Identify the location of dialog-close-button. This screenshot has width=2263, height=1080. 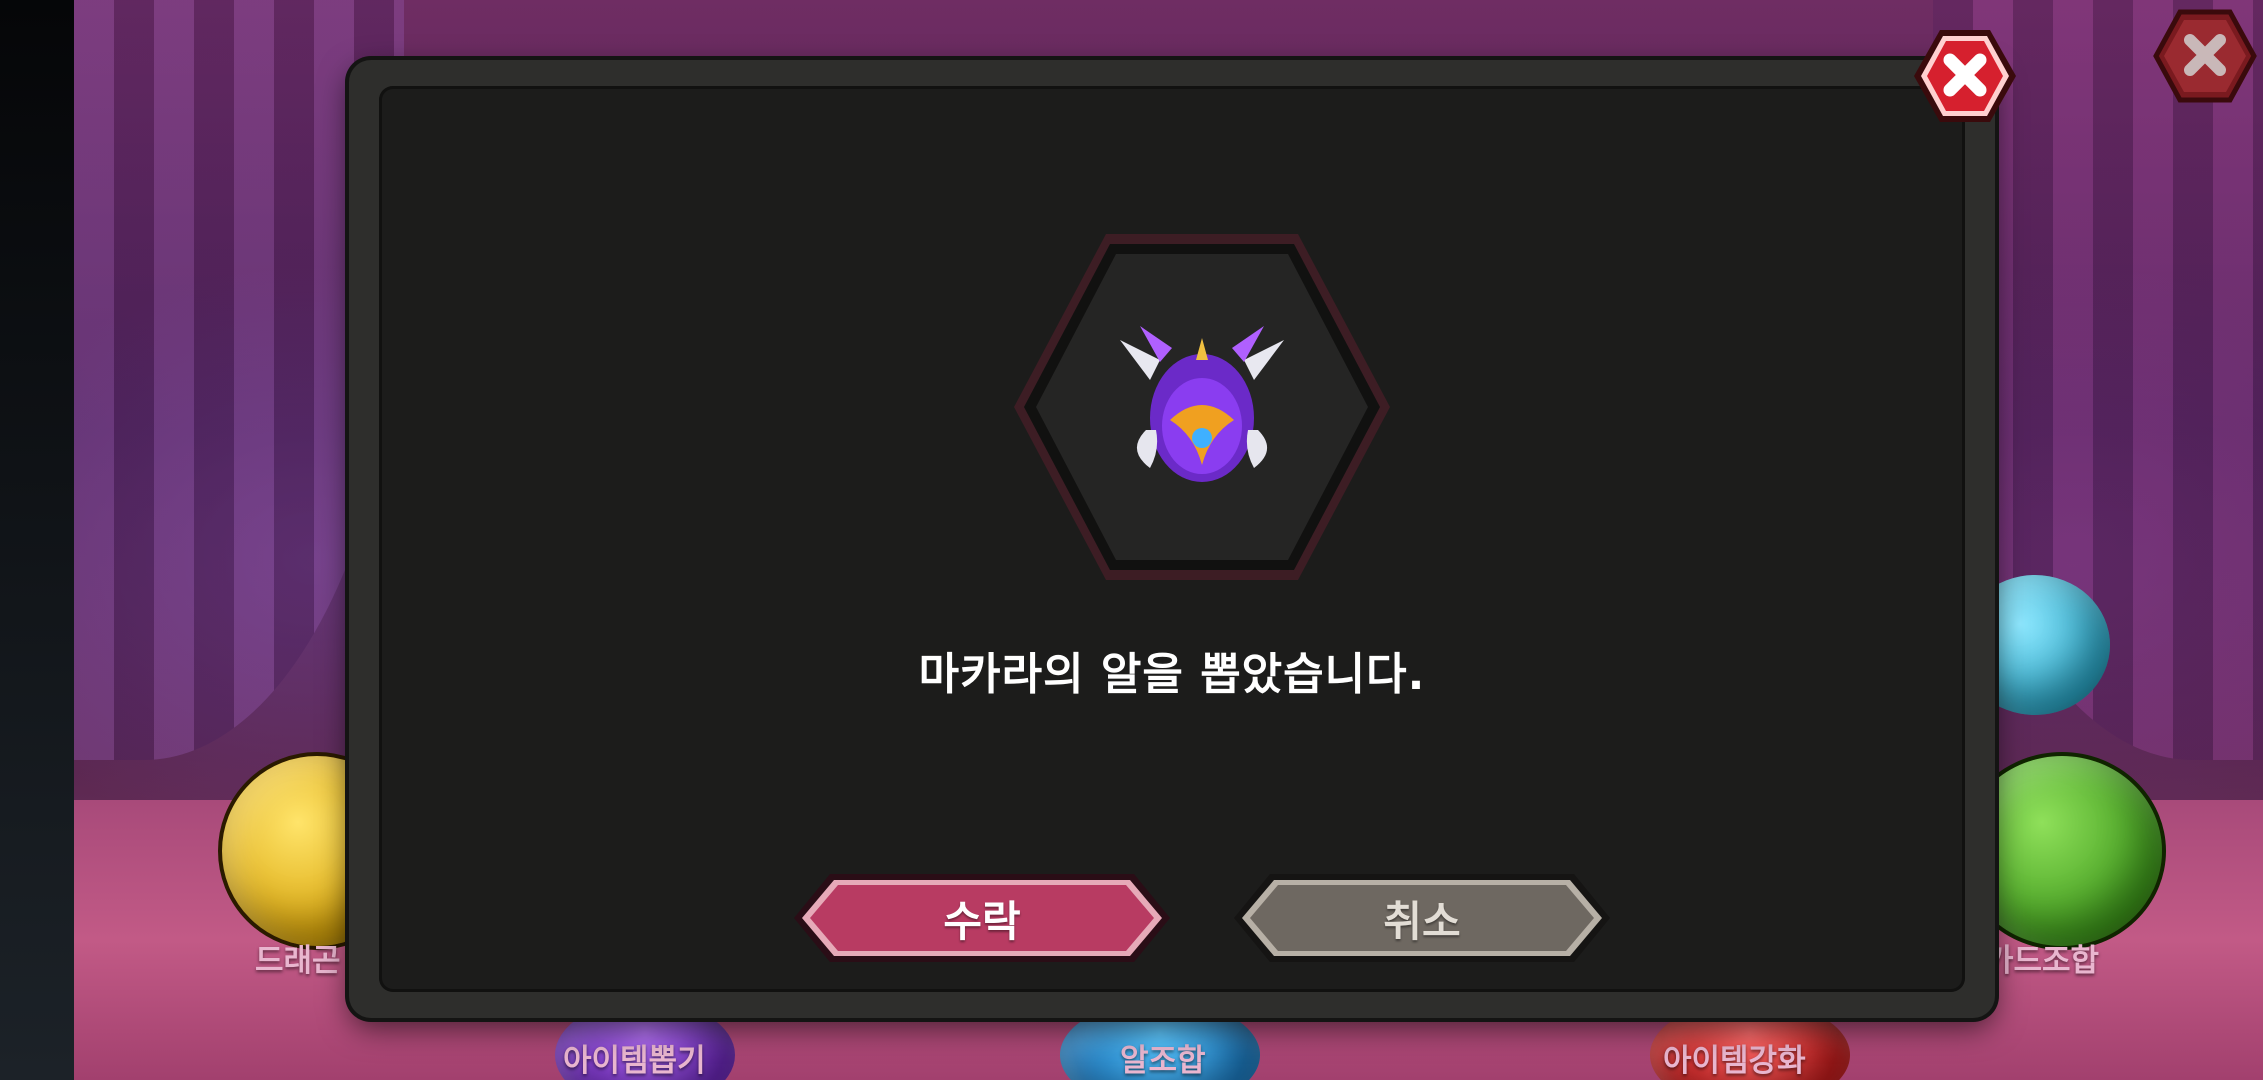
(1965, 76).